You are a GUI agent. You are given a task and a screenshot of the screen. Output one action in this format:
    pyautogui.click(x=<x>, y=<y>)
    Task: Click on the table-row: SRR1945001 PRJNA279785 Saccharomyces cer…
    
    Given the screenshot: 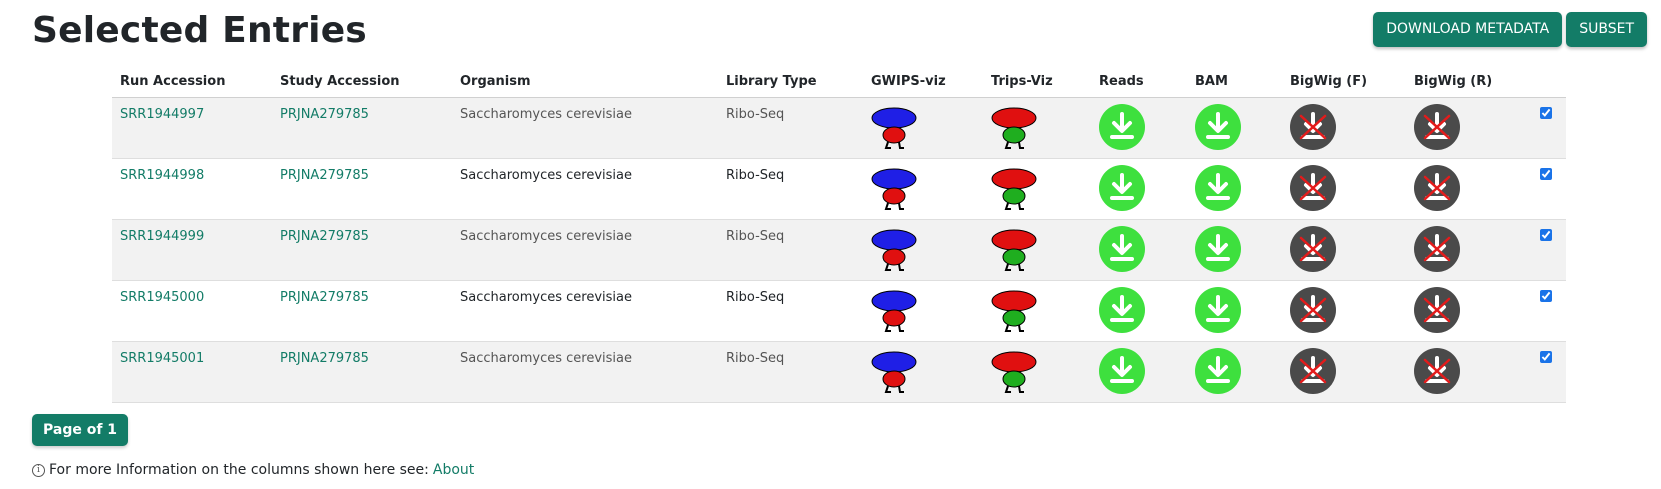 What is the action you would take?
    pyautogui.click(x=839, y=372)
    